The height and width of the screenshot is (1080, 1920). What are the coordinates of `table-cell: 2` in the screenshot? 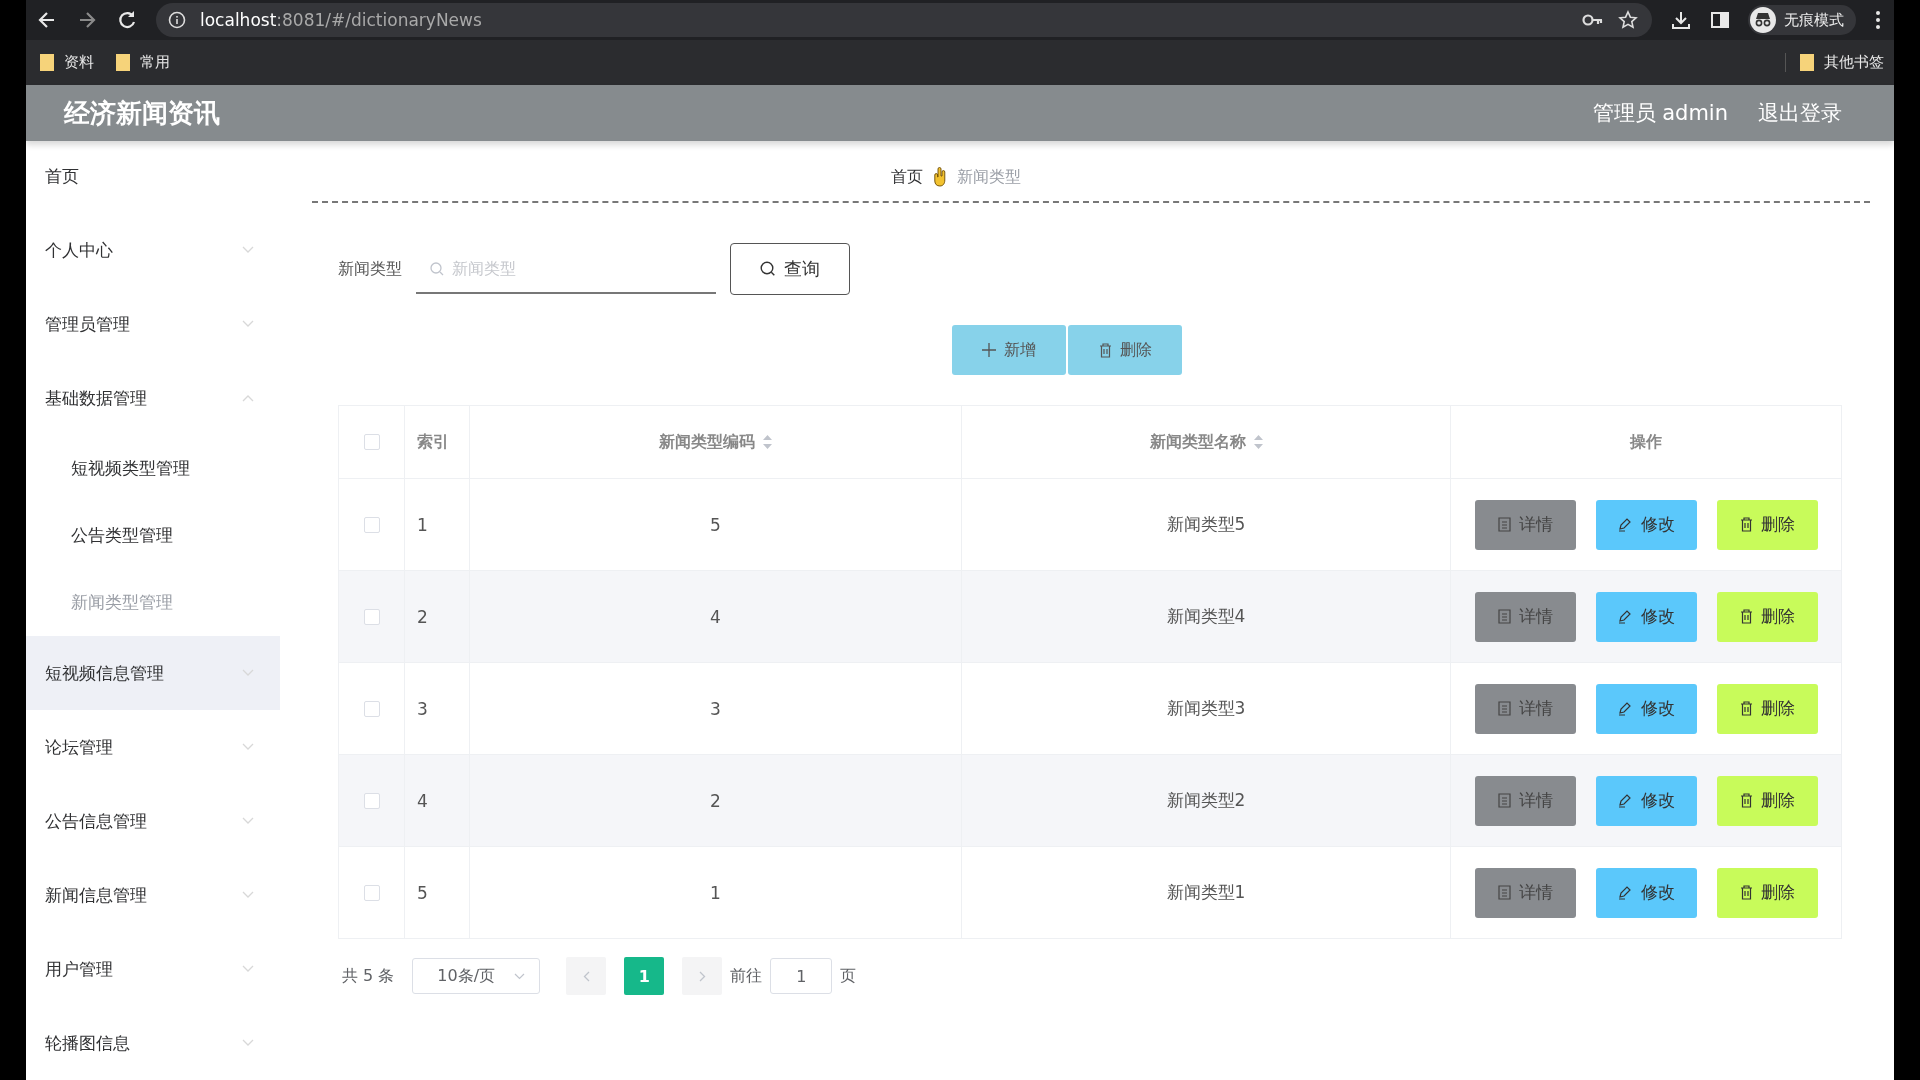 It's located at (422, 616).